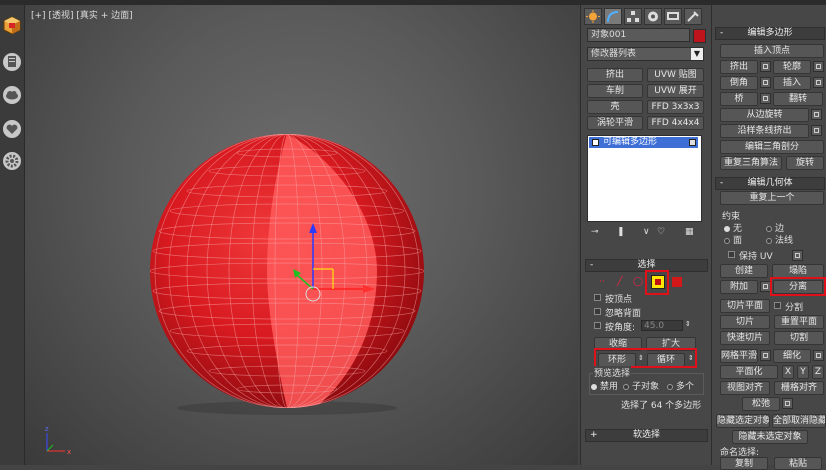 This screenshot has height=470, width=826. I want to click on vertex-level-icon: ⋅⋅, so click(602, 282).